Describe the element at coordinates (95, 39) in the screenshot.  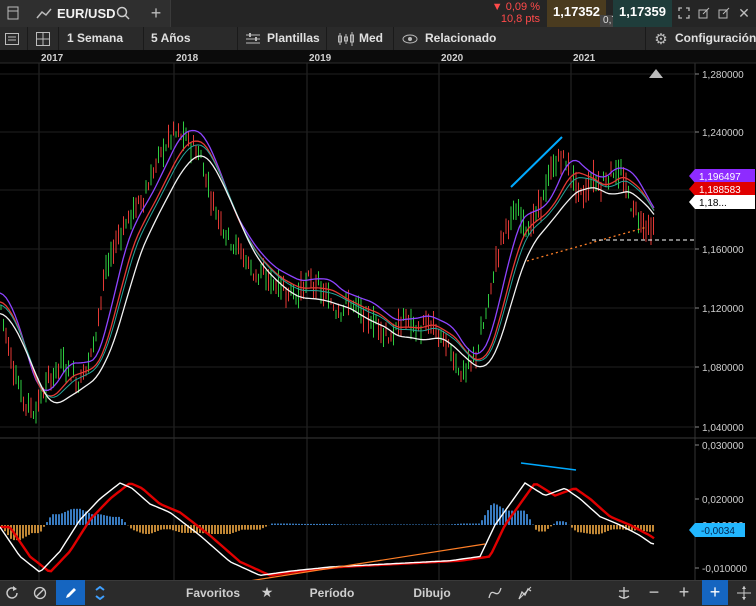
I see `period-selector: 1 Semana` at that location.